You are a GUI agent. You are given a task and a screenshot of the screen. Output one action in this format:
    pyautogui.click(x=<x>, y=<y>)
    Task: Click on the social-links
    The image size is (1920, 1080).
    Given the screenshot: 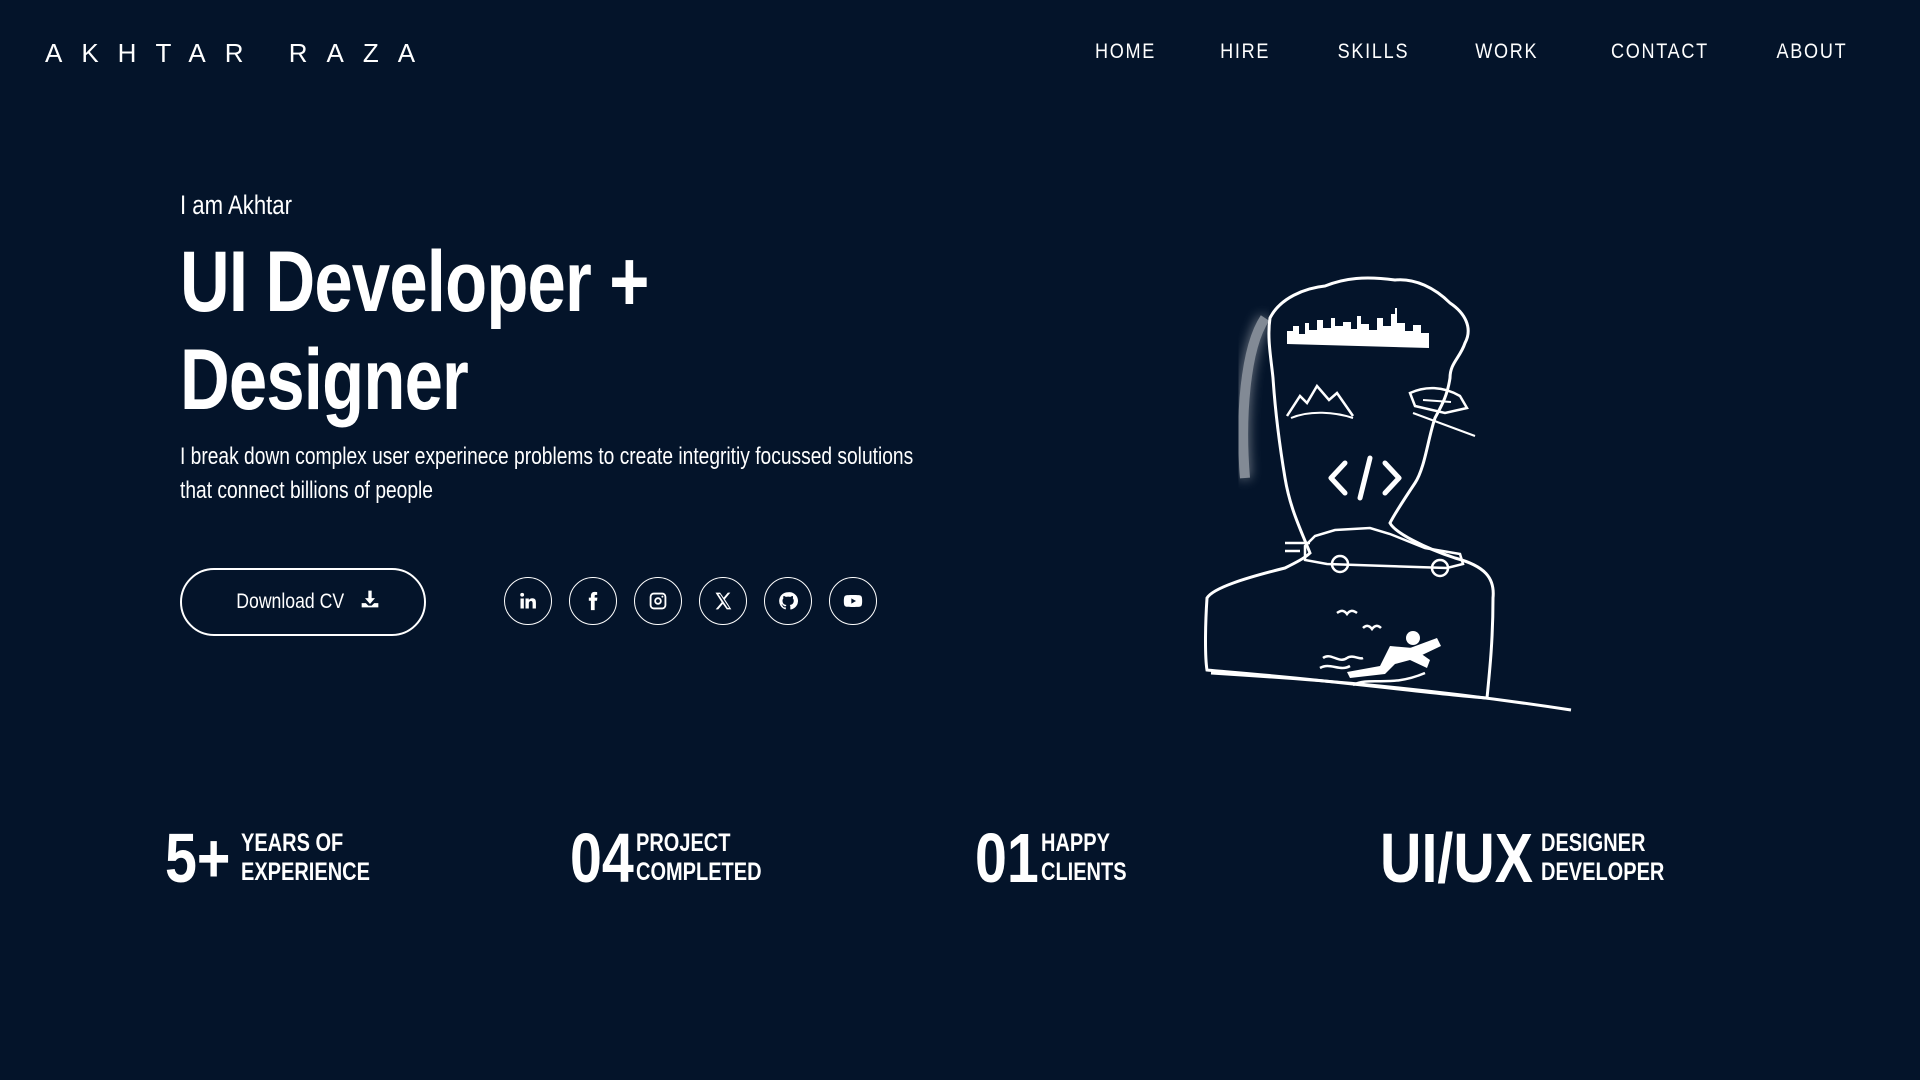 What is the action you would take?
    pyautogui.click(x=690, y=601)
    